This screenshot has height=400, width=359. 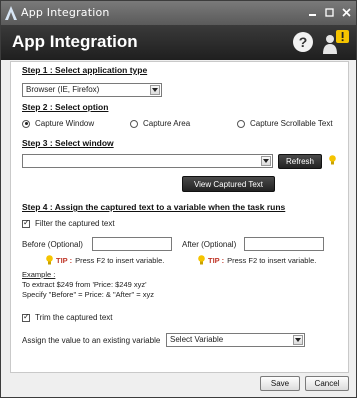 What do you see at coordinates (65, 123) in the screenshot?
I see `radio-label: Capture Window` at bounding box center [65, 123].